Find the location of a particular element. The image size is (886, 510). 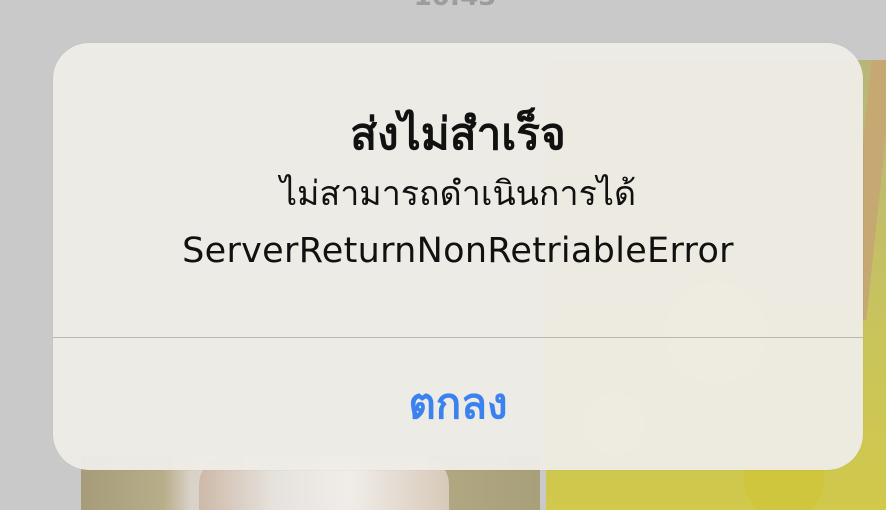

alert-message: ไม่สามารถดำเนินการได้ is located at coordinates (458, 194).